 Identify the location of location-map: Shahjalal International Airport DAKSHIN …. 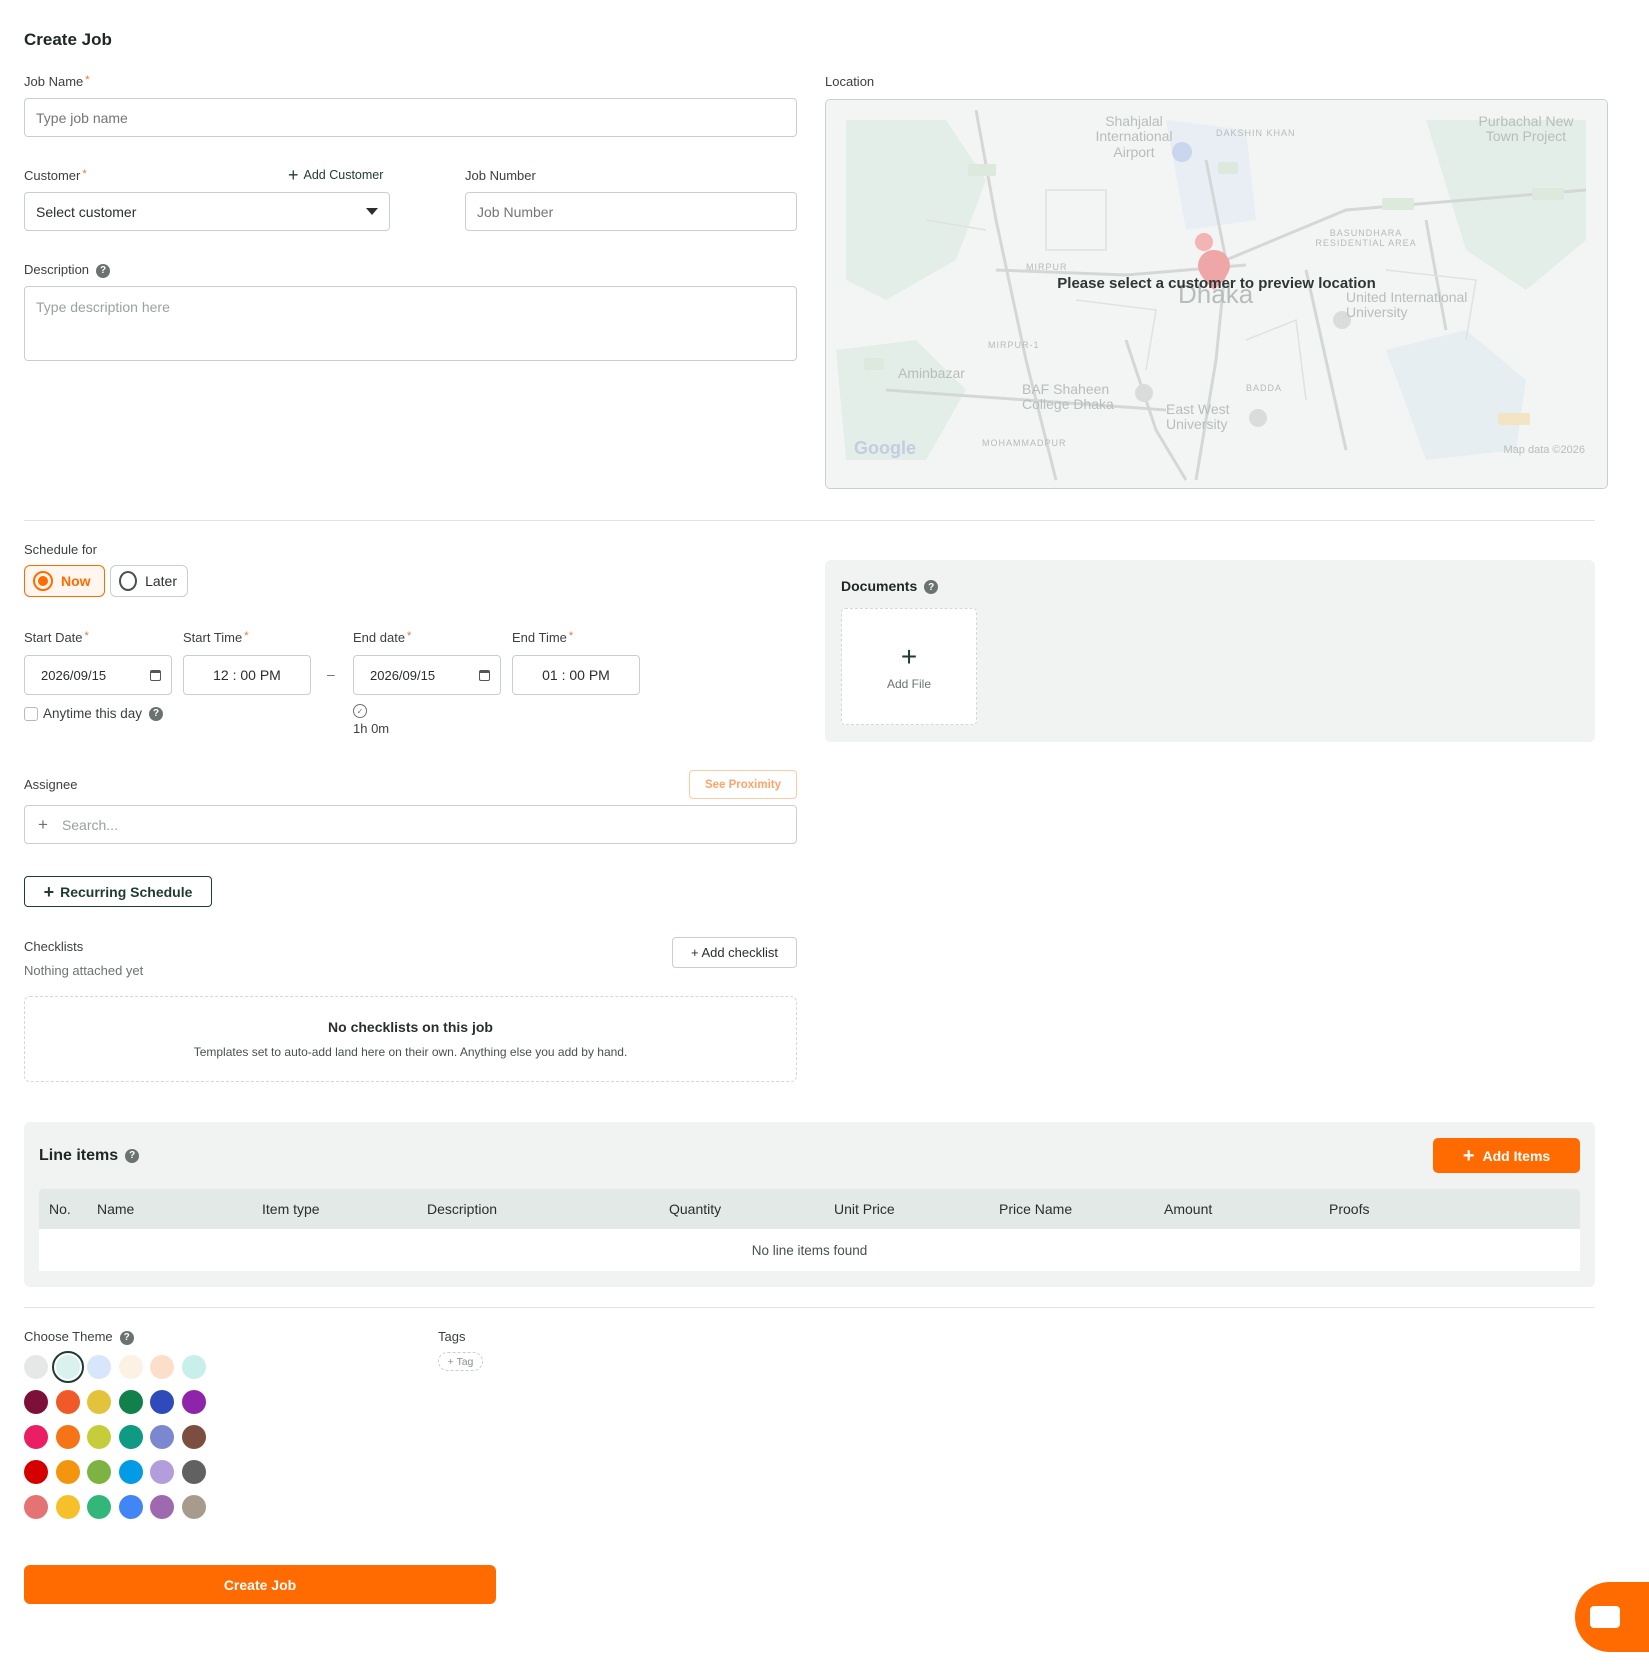
(1216, 294).